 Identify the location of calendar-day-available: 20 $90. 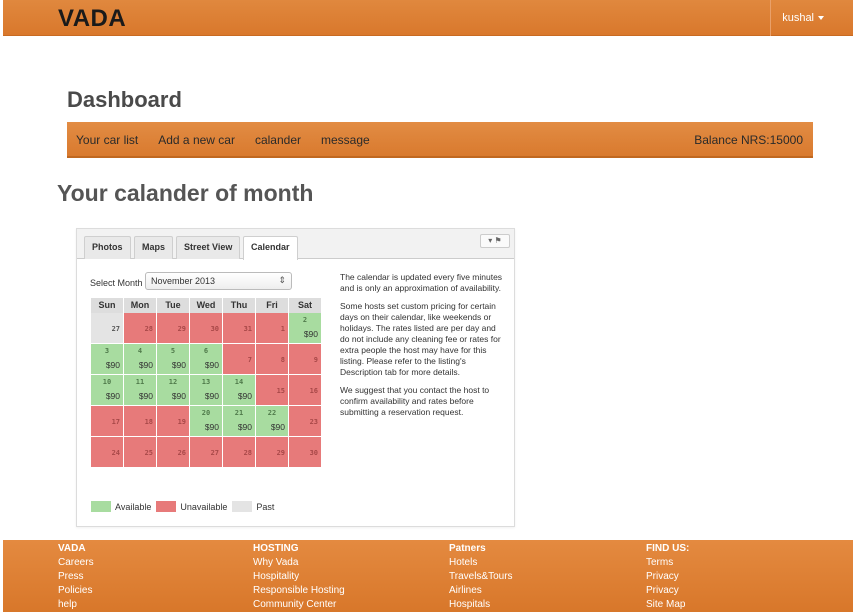
(206, 421).